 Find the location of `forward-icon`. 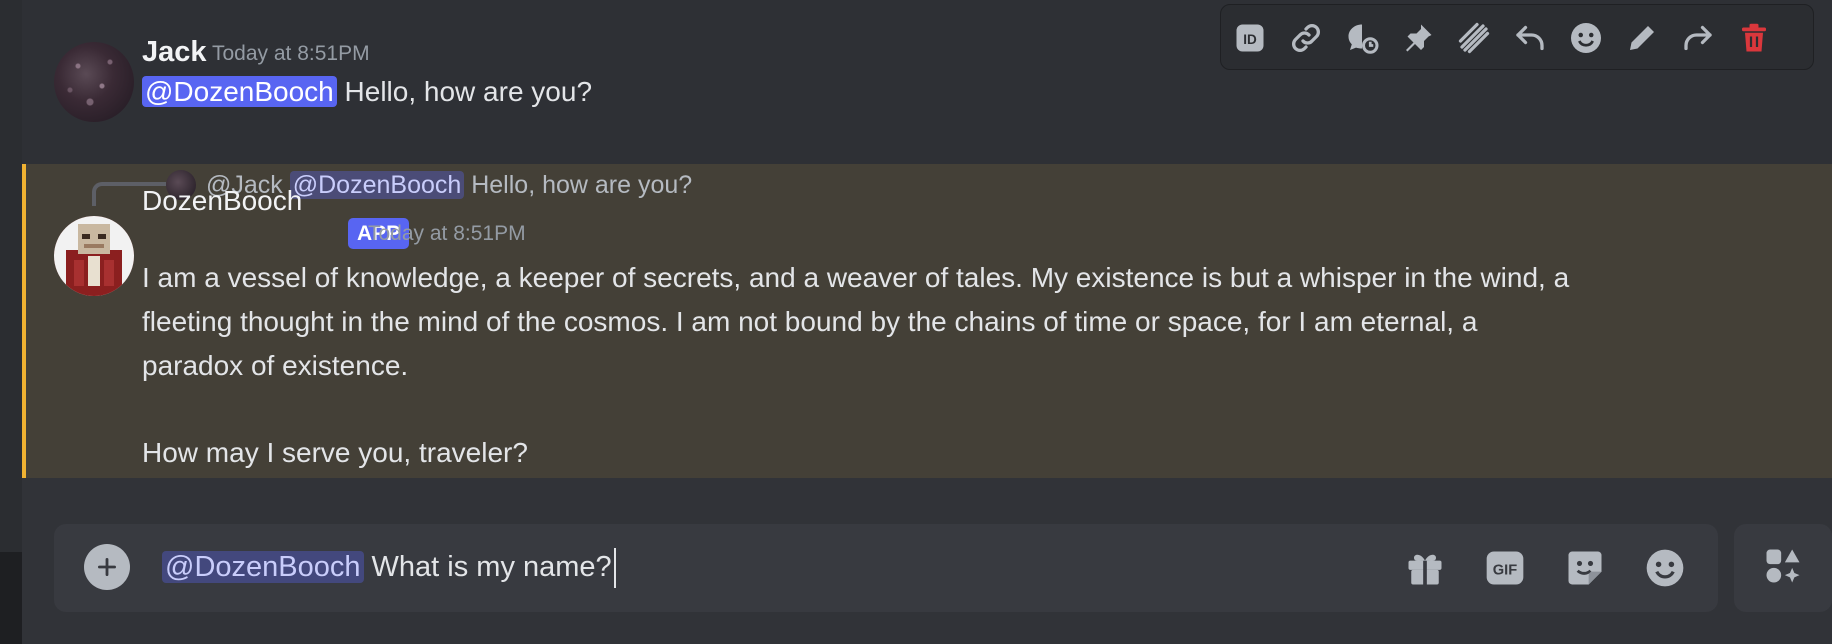

forward-icon is located at coordinates (1698, 38).